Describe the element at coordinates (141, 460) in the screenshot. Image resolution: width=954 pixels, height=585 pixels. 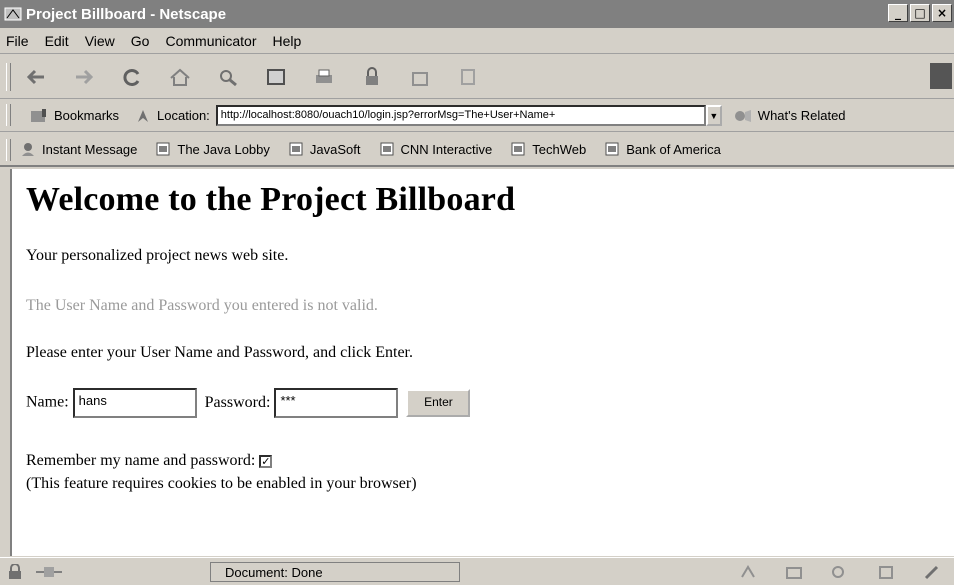
I see `remember-label: Remember my name and password:` at that location.